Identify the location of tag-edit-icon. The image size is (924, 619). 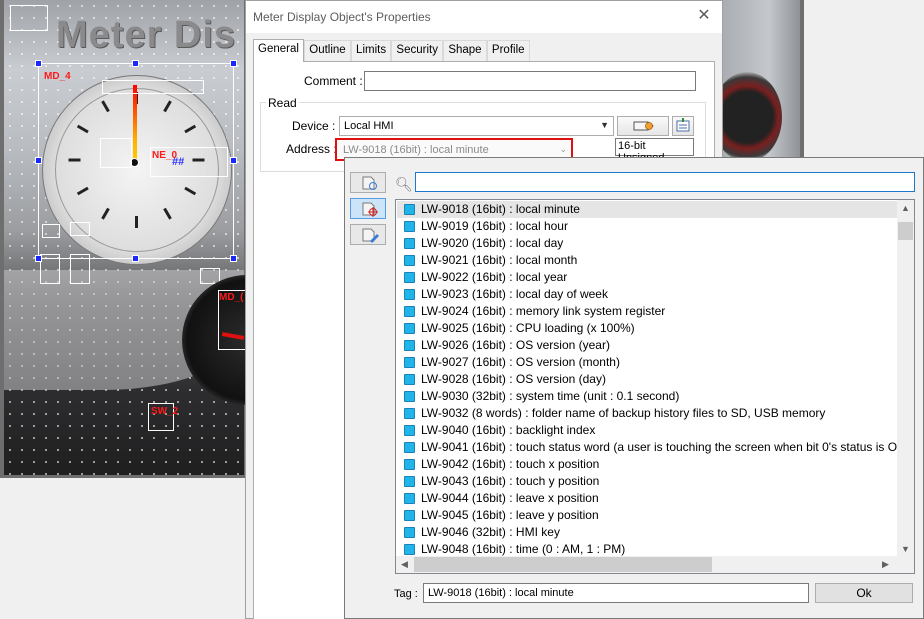
(370, 235).